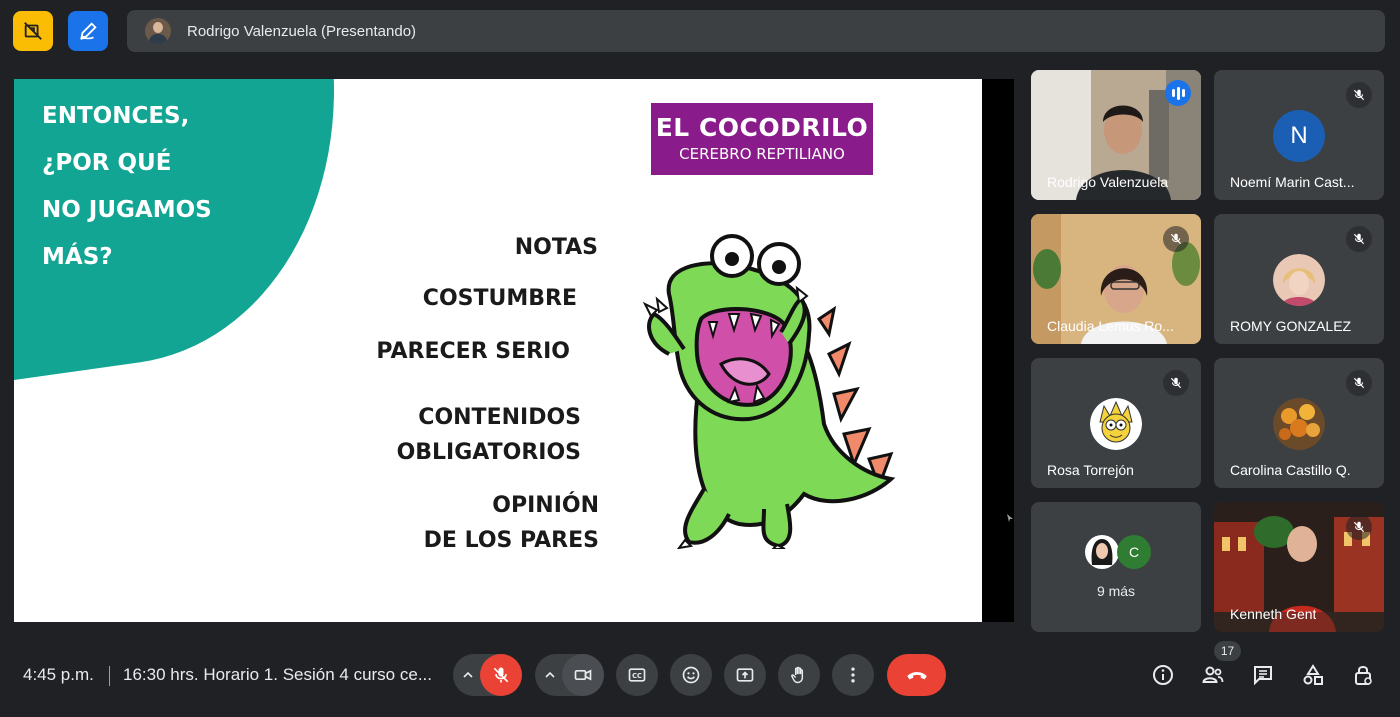 Image resolution: width=1400 pixels, height=717 pixels. What do you see at coordinates (58, 674) in the screenshot?
I see `current-time: 4:45 p.m.` at bounding box center [58, 674].